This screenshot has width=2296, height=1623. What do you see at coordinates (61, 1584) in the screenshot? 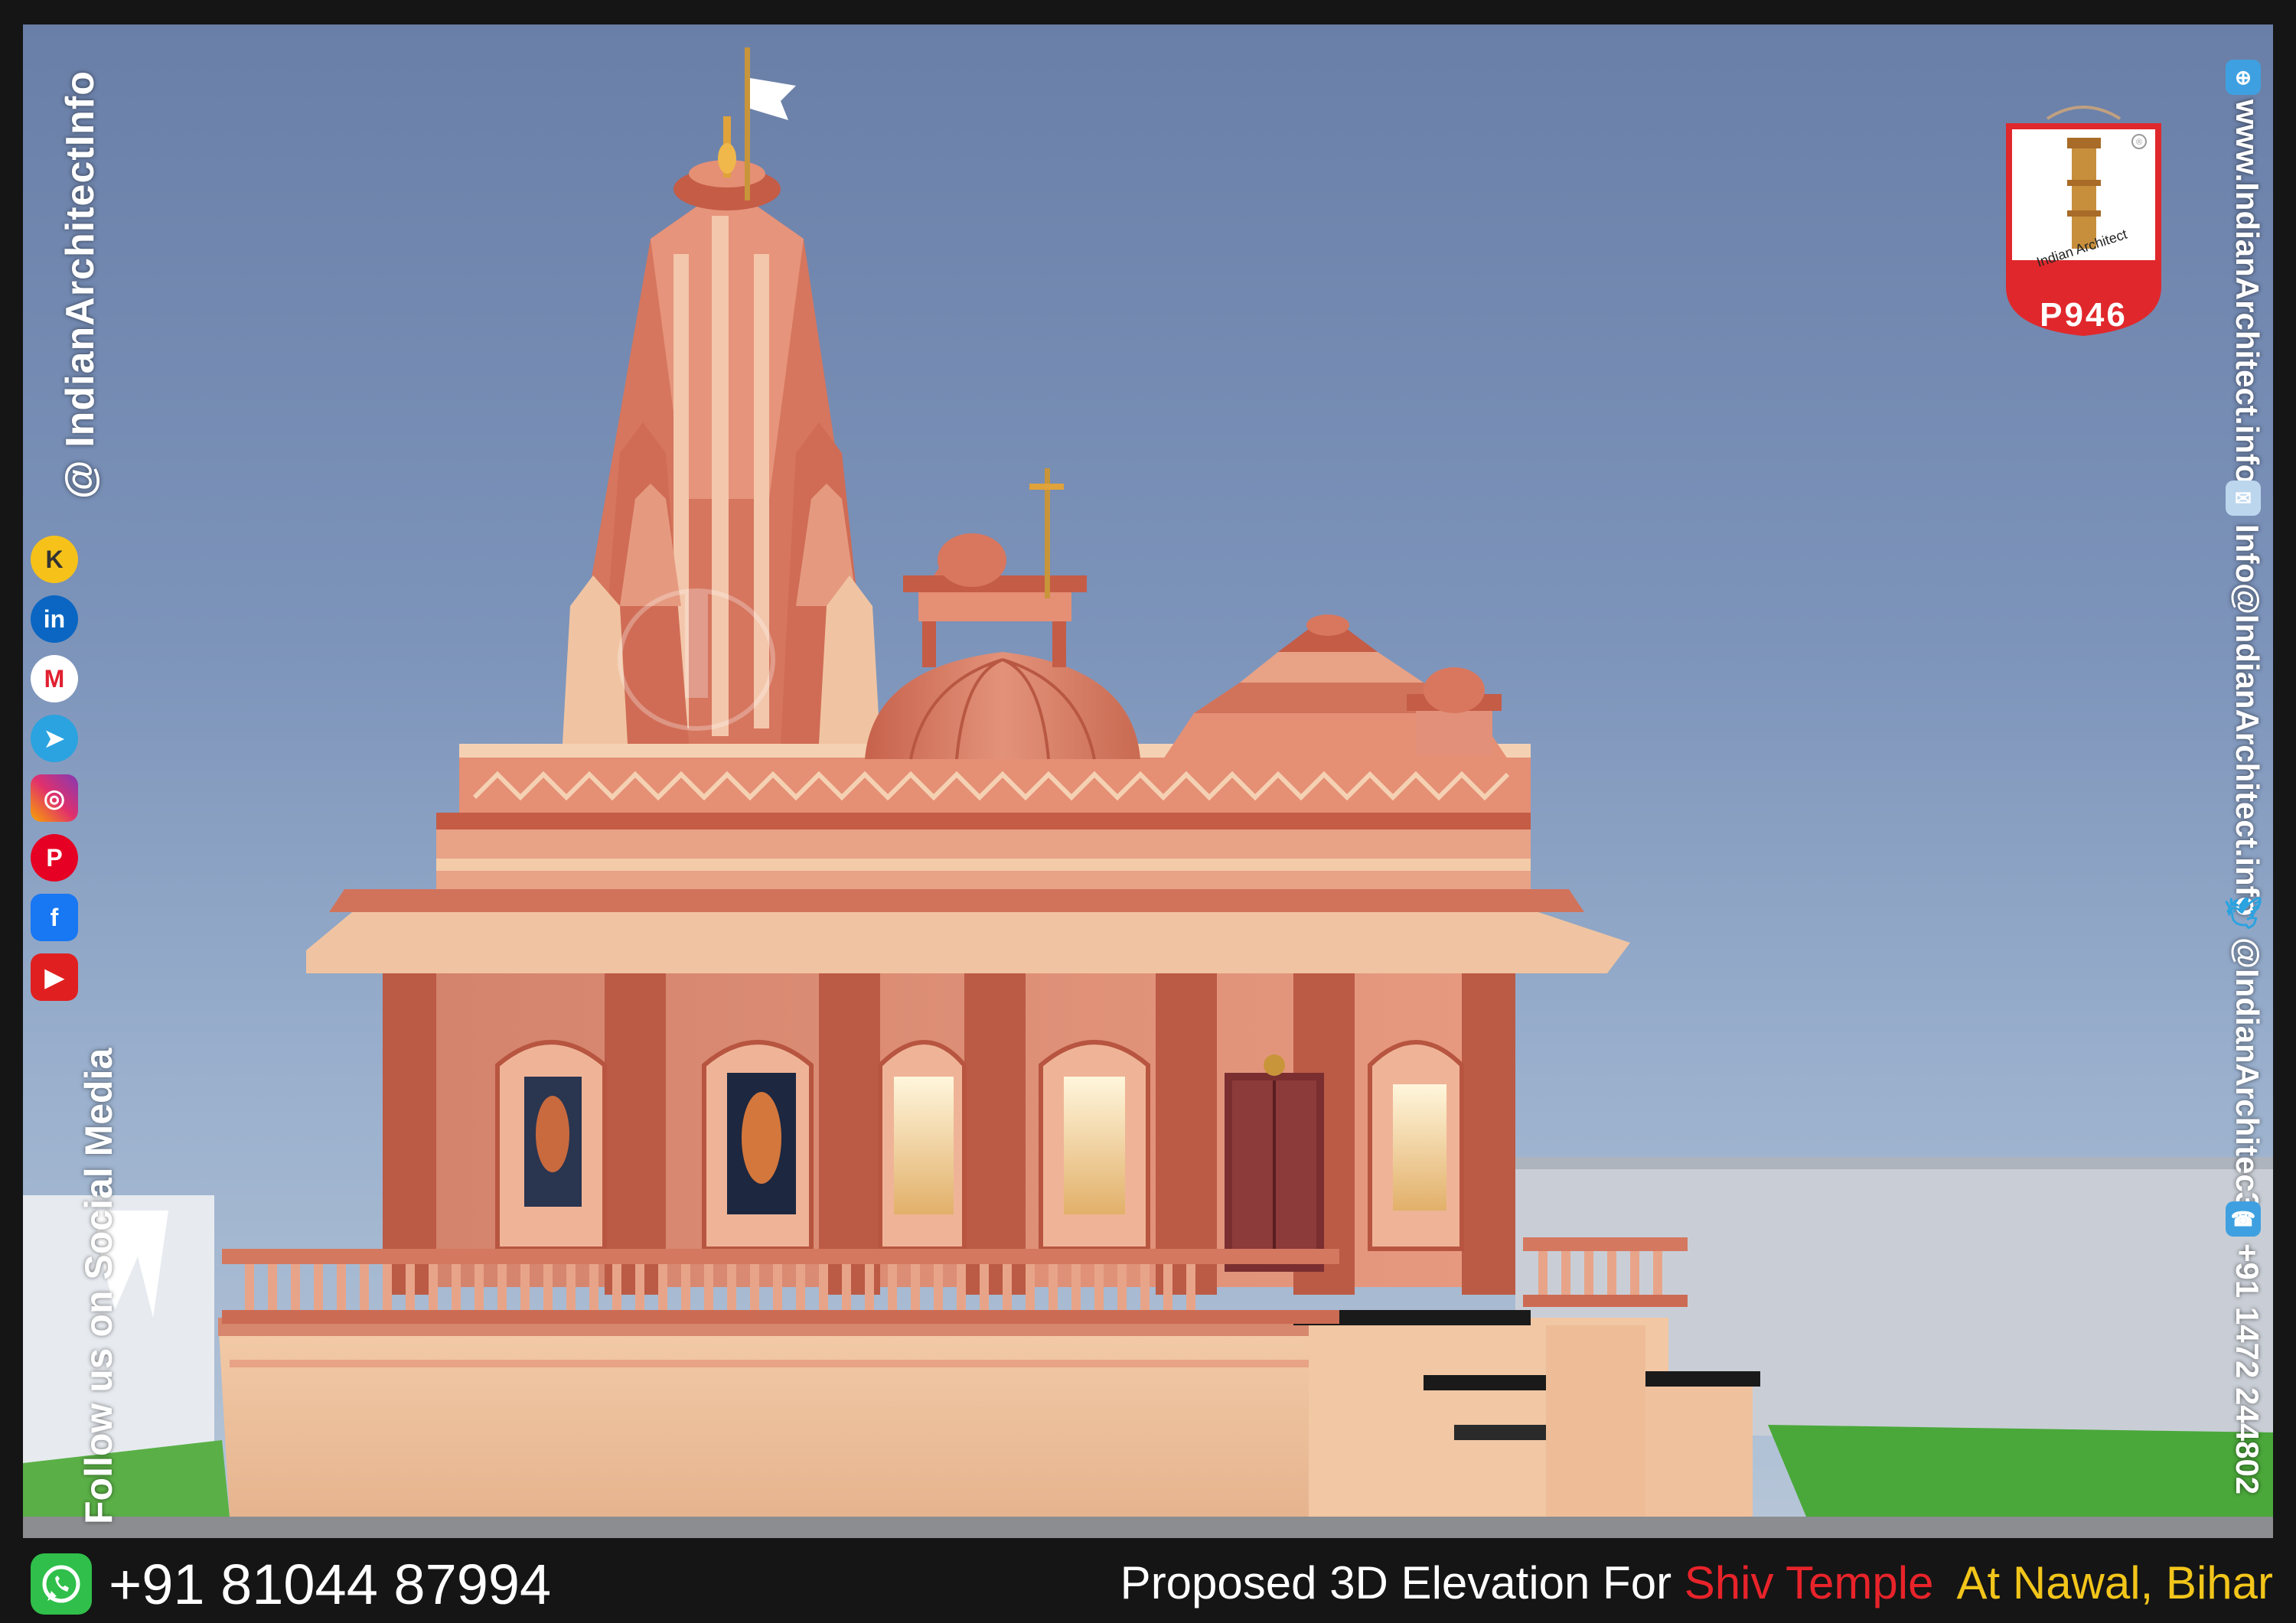
I see `whatsapp-icon` at bounding box center [61, 1584].